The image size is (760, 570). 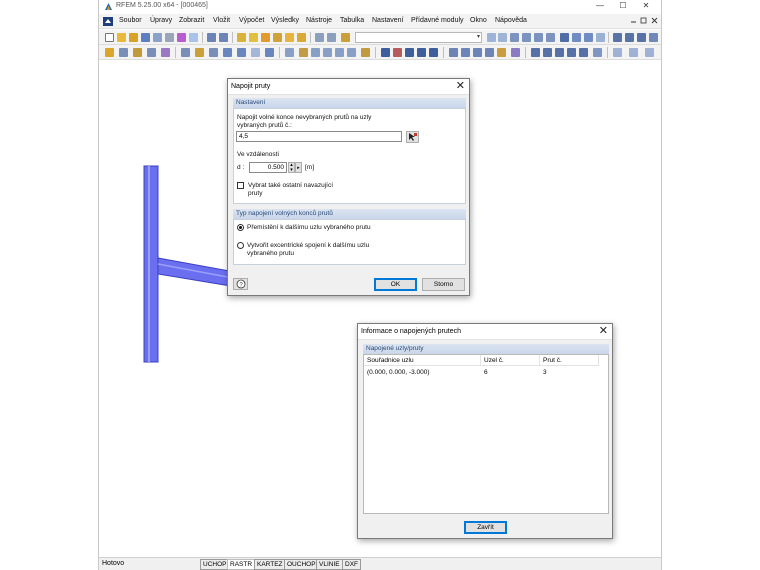 I want to click on menu-tabulka: Tabulka, so click(x=352, y=20).